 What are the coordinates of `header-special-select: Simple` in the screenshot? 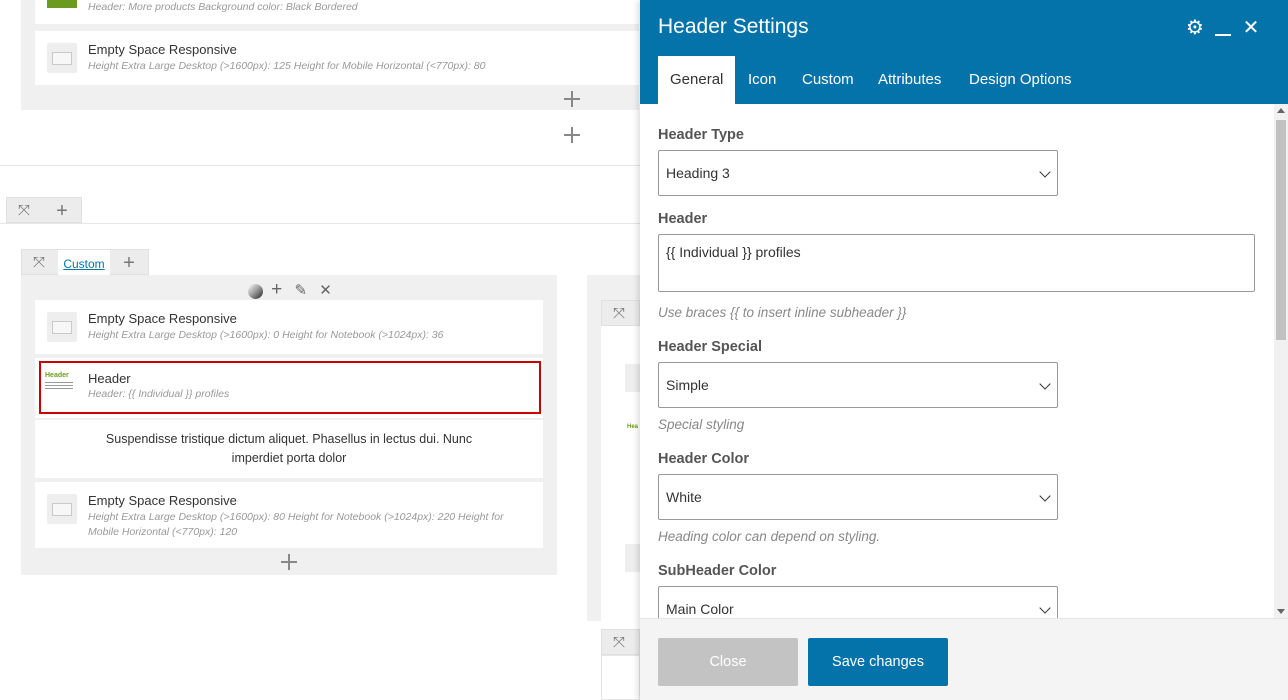 It's located at (858, 385).